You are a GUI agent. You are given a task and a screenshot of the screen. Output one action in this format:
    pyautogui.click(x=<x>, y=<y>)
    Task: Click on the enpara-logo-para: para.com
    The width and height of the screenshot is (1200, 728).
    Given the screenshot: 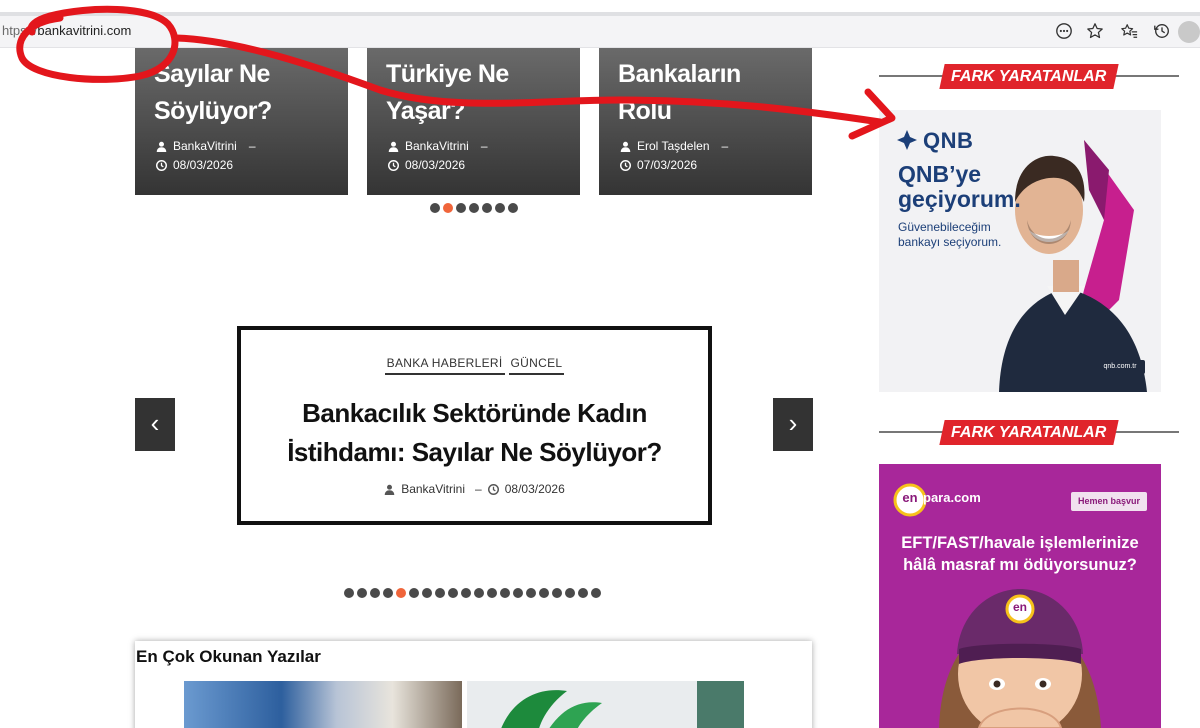 What is the action you would take?
    pyautogui.click(x=952, y=497)
    